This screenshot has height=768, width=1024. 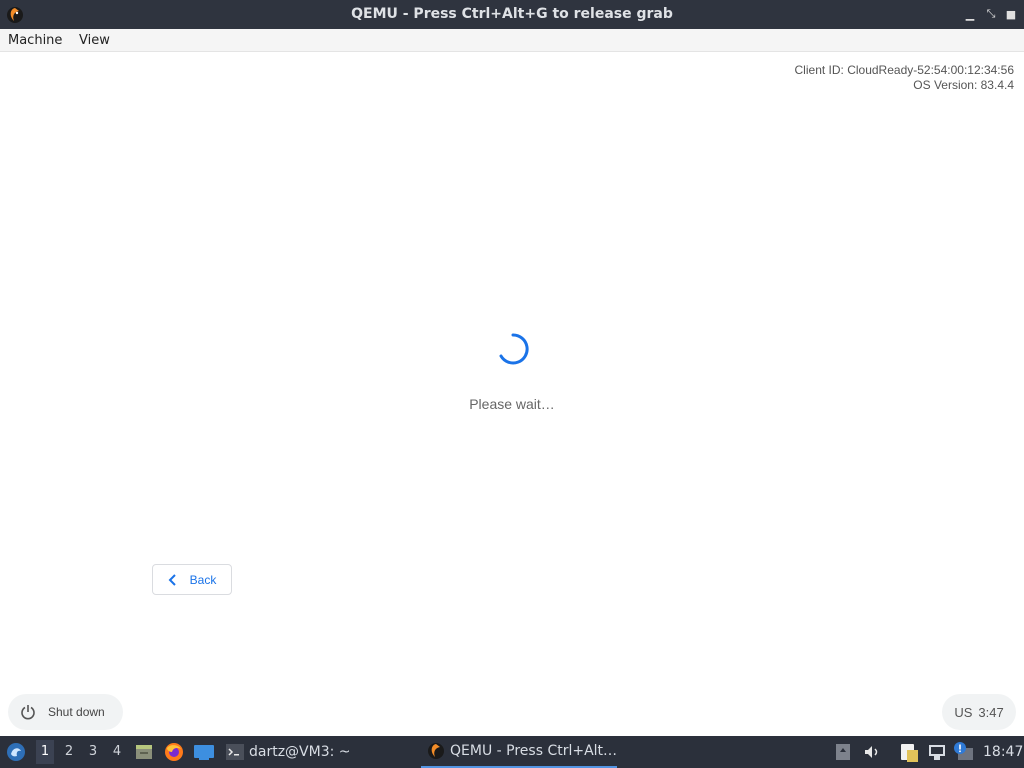 What do you see at coordinates (172, 579) in the screenshot?
I see `chevron-left-icon` at bounding box center [172, 579].